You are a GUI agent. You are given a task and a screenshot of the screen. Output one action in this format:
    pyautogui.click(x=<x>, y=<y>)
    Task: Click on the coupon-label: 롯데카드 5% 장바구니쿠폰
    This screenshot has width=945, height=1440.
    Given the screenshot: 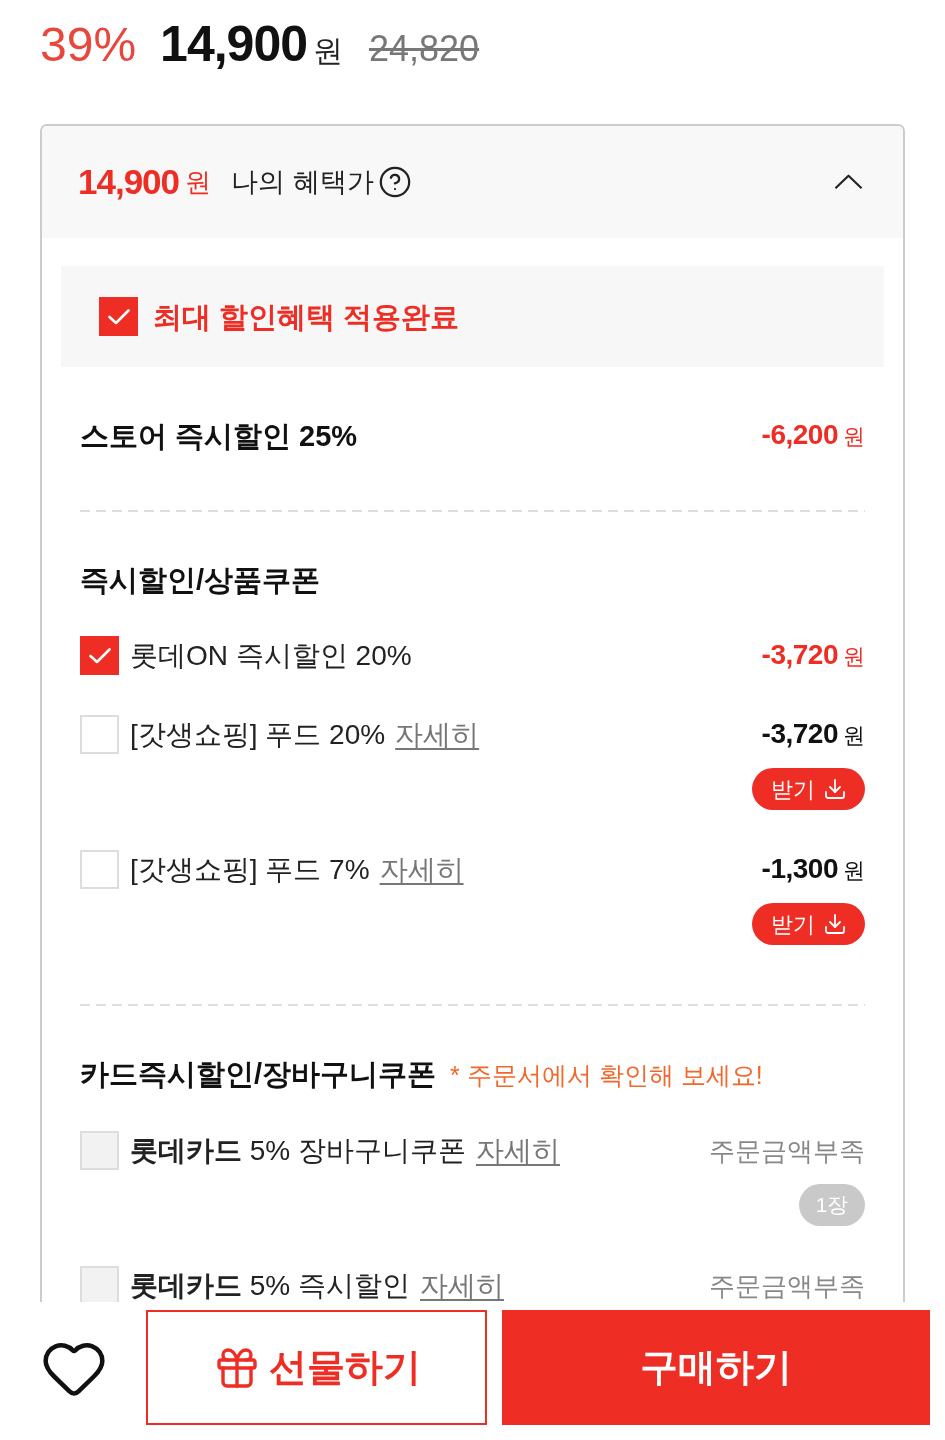 What is the action you would take?
    pyautogui.click(x=298, y=1150)
    